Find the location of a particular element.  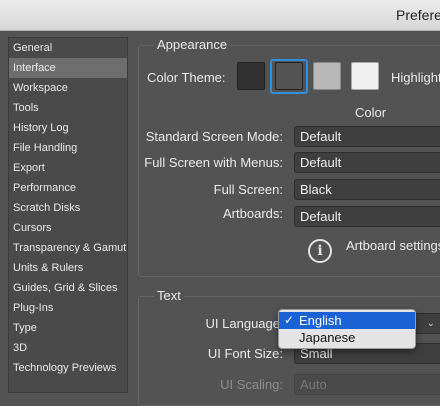

text-group-title: Text is located at coordinates (169, 295).